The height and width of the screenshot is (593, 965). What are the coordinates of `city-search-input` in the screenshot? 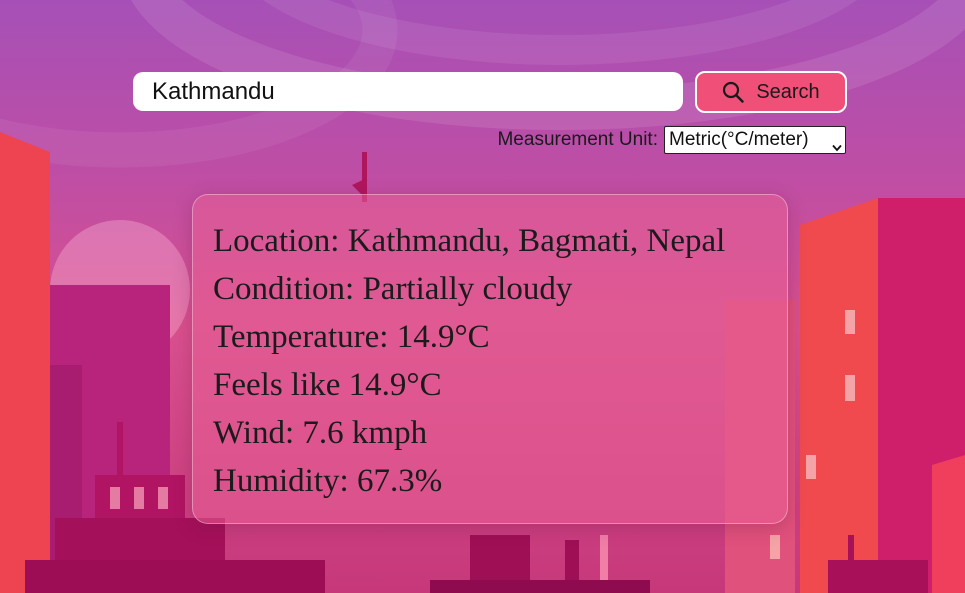 It's located at (408, 91).